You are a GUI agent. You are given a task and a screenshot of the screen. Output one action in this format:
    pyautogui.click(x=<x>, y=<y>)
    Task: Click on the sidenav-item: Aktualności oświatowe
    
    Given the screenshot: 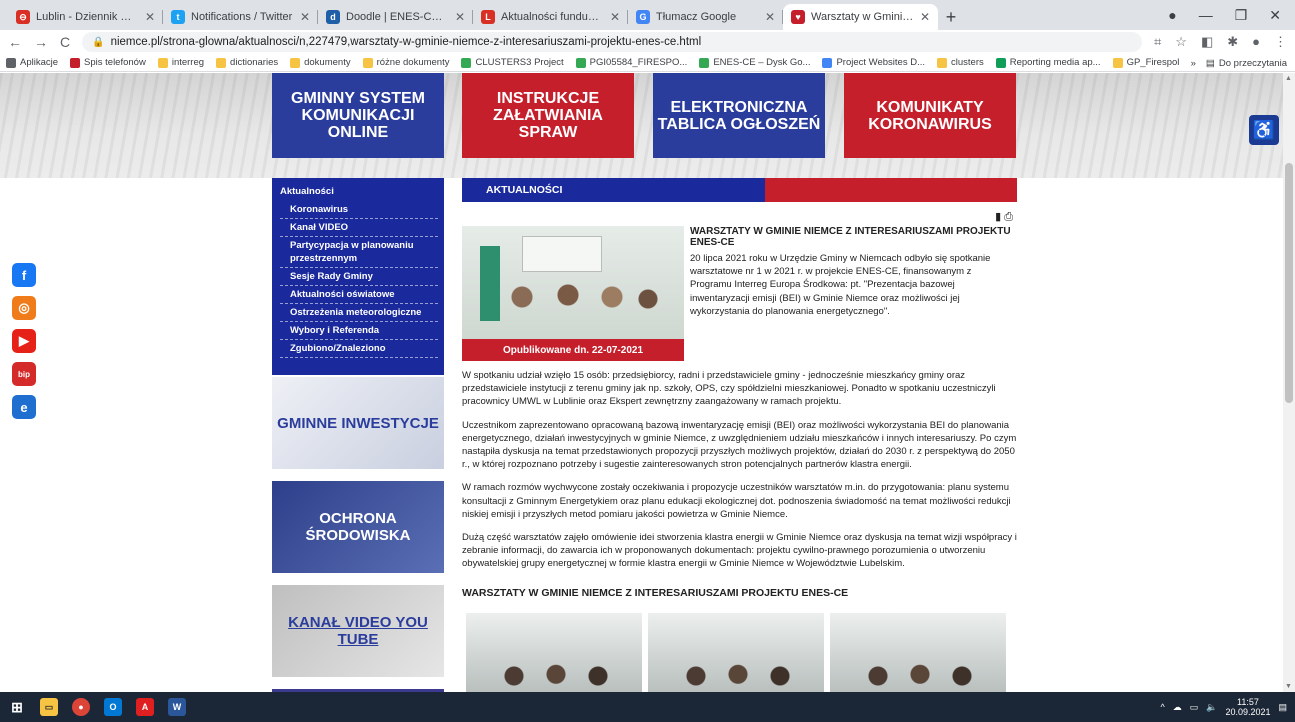 What is the action you would take?
    pyautogui.click(x=359, y=295)
    